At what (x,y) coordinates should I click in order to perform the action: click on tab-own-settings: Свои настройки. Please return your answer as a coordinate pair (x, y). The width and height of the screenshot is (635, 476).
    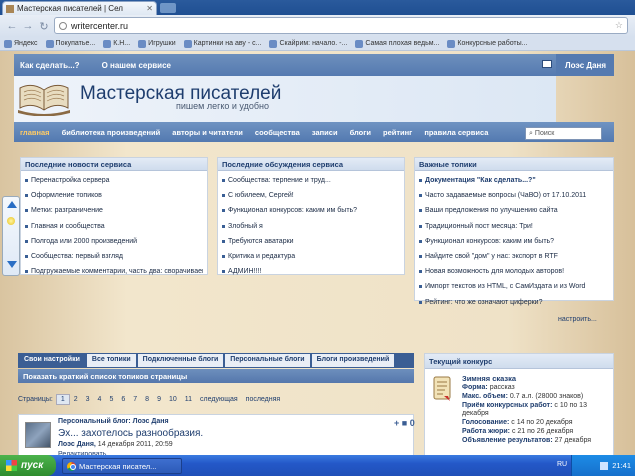
    Looking at the image, I should click on (52, 360).